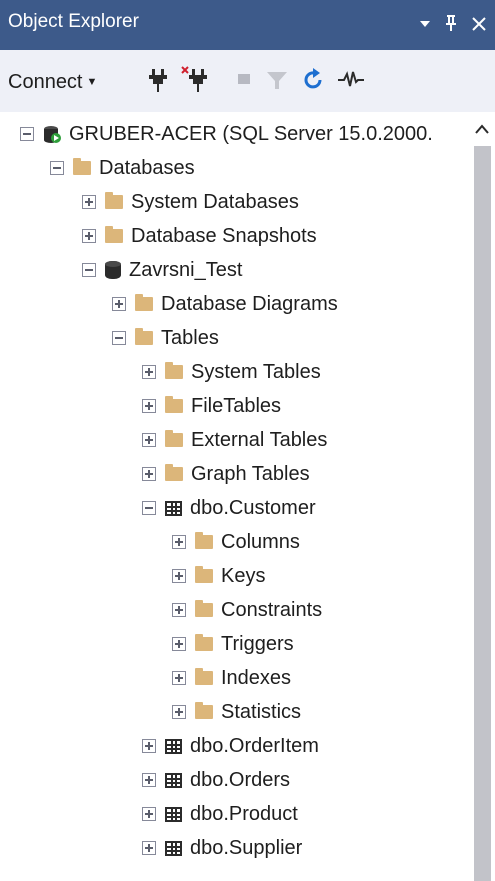 The image size is (495, 881). I want to click on tree-label: dbo.Supplier, so click(246, 847).